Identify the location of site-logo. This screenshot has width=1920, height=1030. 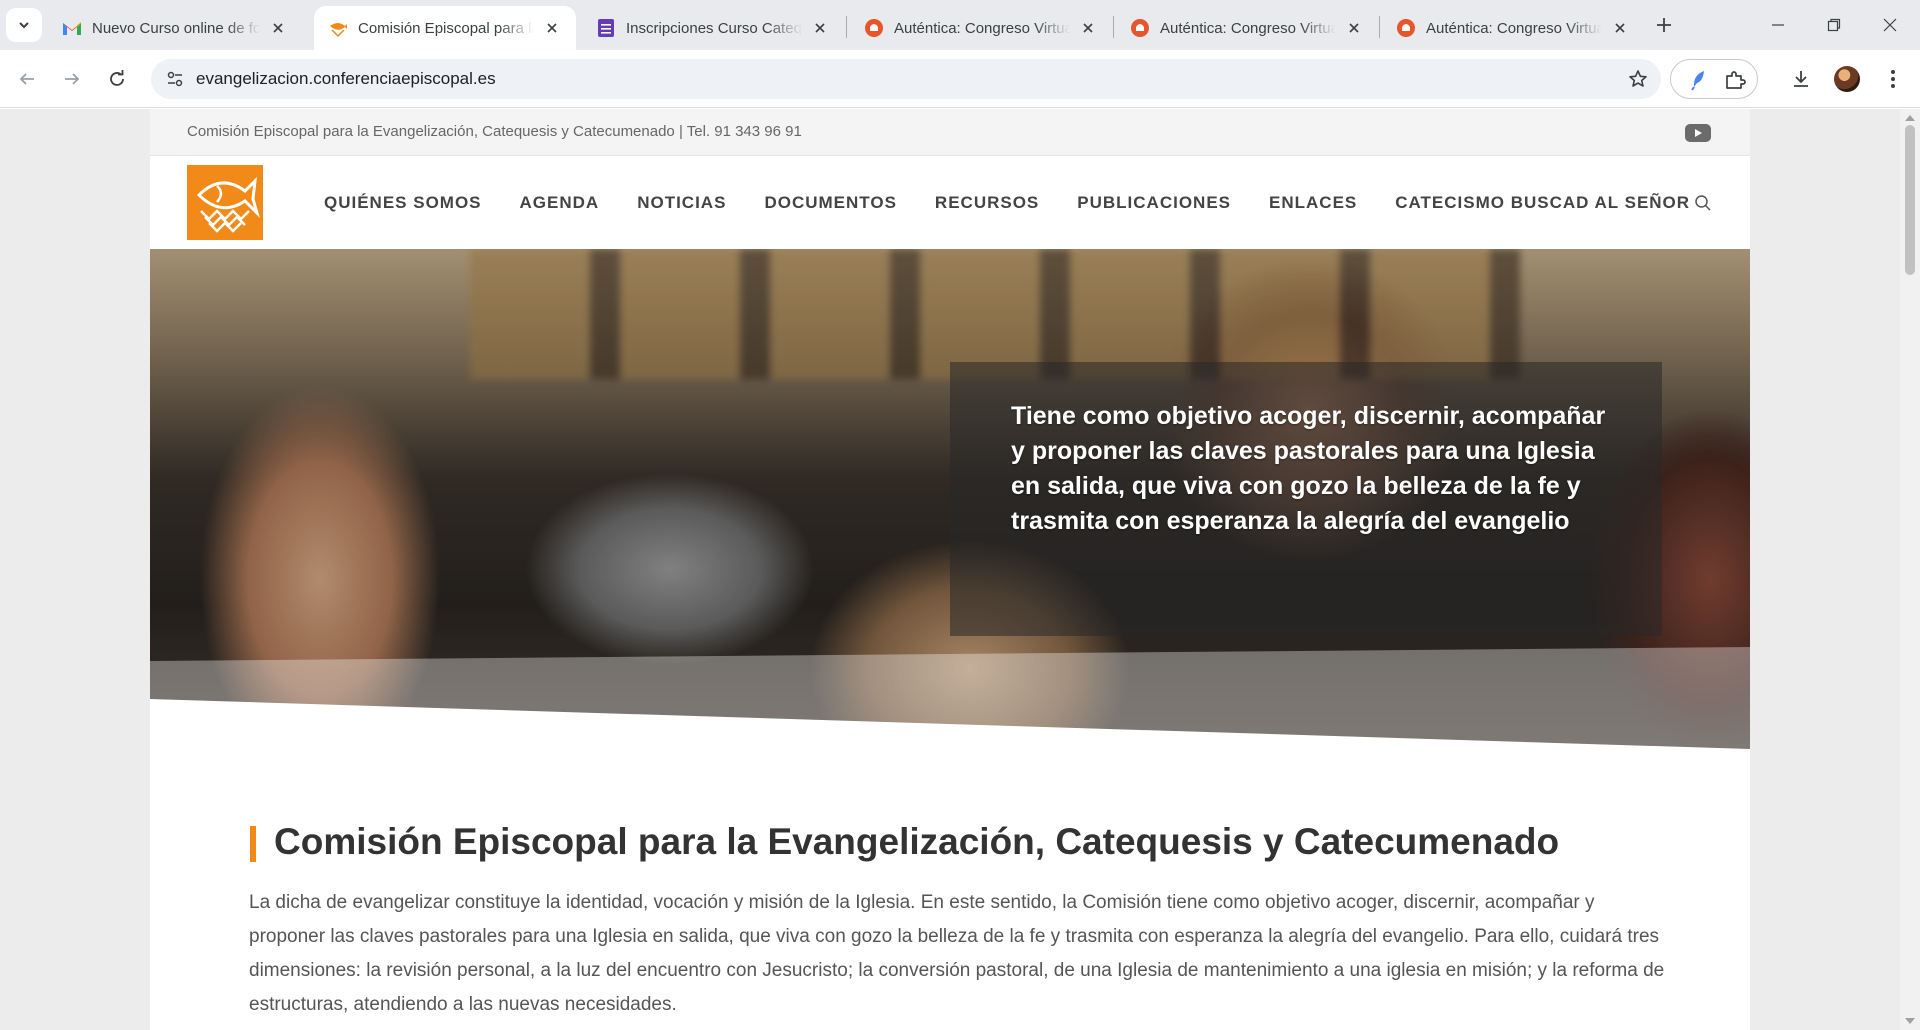
(225, 202).